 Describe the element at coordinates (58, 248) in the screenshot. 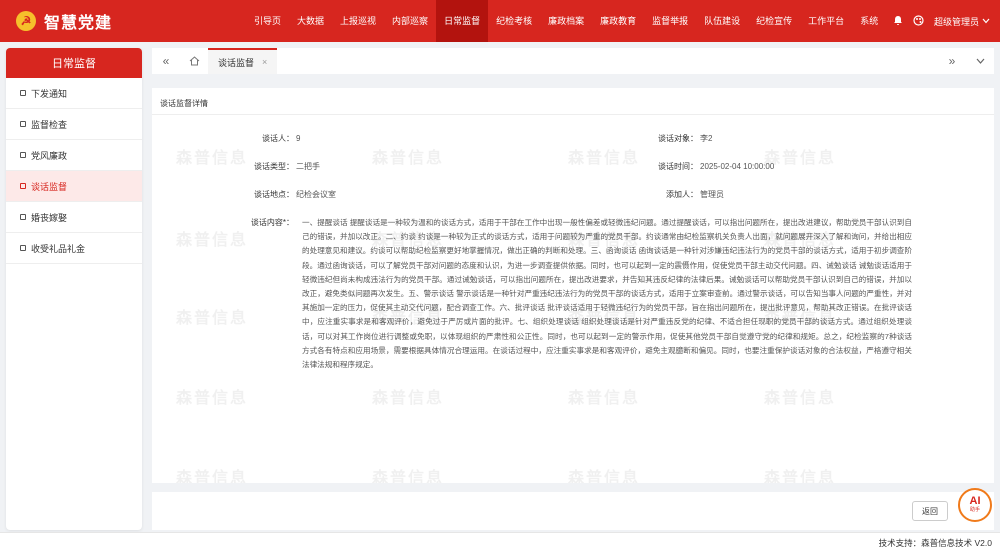

I see `sidebar-item-label: 收受礼品礼金` at that location.